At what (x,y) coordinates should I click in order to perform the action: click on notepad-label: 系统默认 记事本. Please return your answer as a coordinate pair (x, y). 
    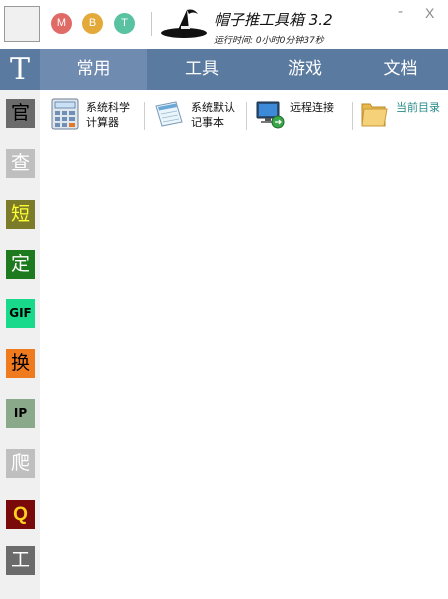
    Looking at the image, I should click on (213, 115).